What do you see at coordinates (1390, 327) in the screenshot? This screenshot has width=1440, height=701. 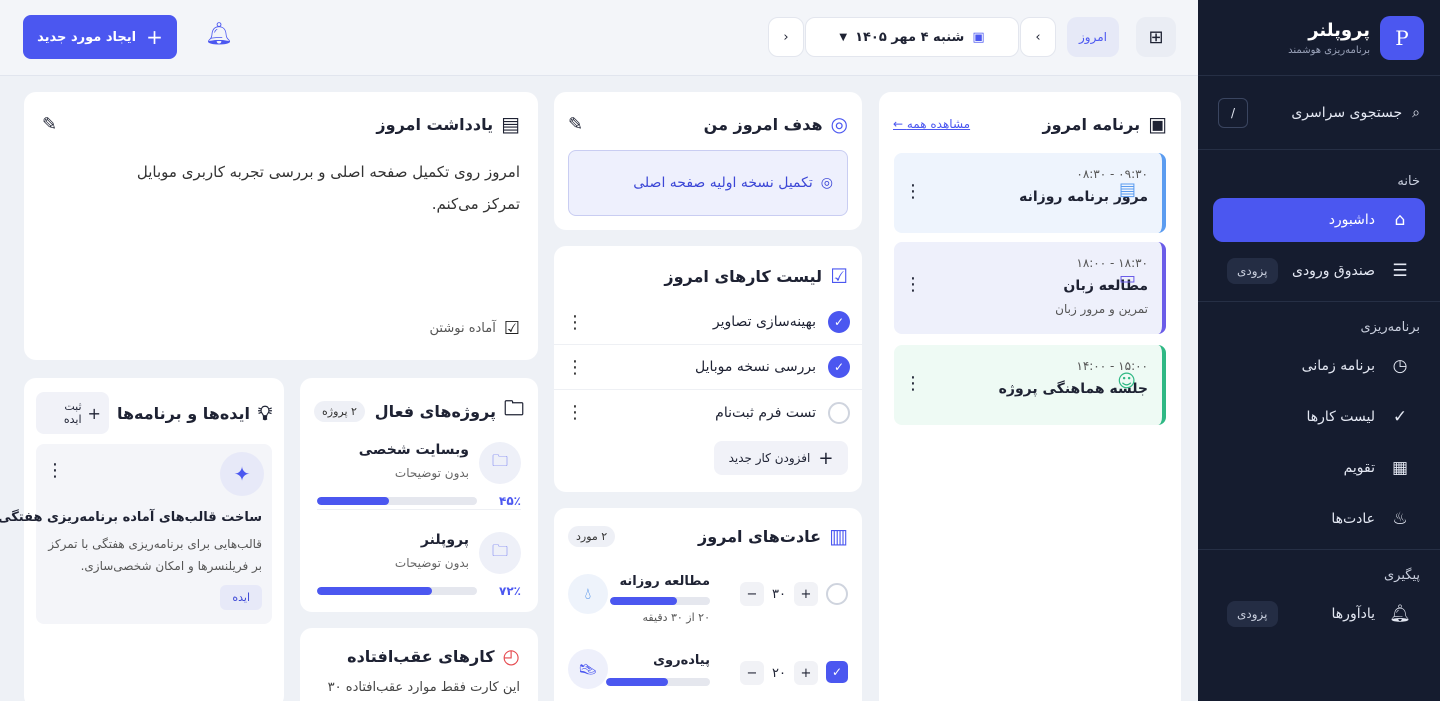 I see `section-title-planning: برنامه‌ریزی` at bounding box center [1390, 327].